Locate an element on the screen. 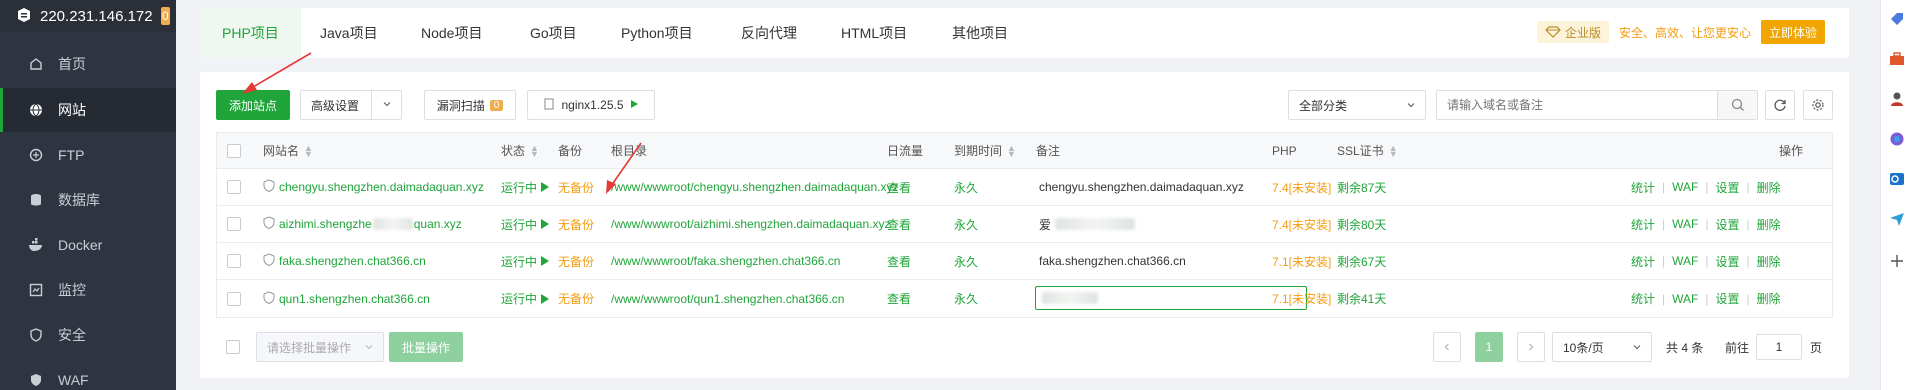 The width and height of the screenshot is (1911, 390). tab-go: Go项目 is located at coordinates (553, 33).